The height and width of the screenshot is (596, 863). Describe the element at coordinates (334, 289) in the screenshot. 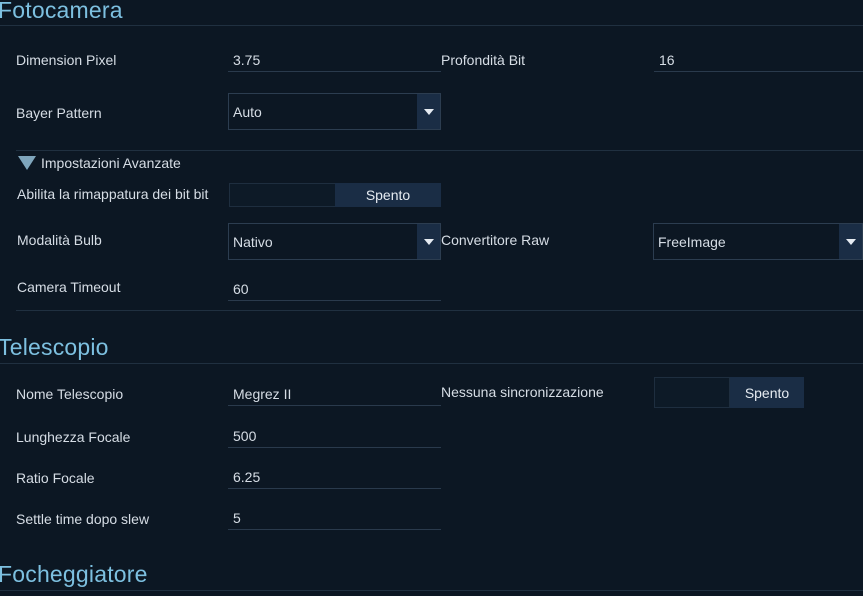

I see `camera-timeout-input: 60` at that location.